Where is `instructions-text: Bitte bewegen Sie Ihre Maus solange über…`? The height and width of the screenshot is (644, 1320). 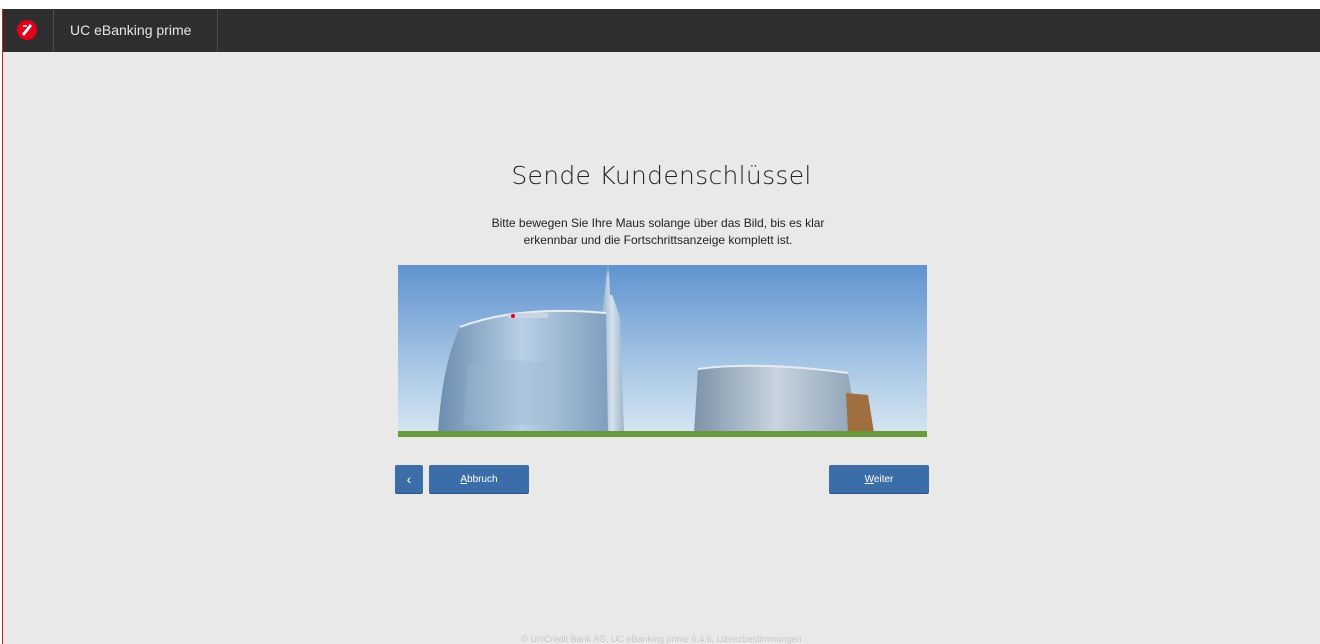 instructions-text: Bitte bewegen Sie Ihre Maus solange über… is located at coordinates (658, 232).